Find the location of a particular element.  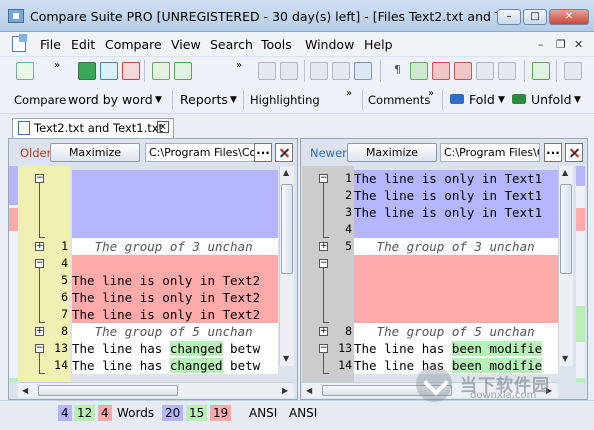

line-number: 6 is located at coordinates (64, 297).